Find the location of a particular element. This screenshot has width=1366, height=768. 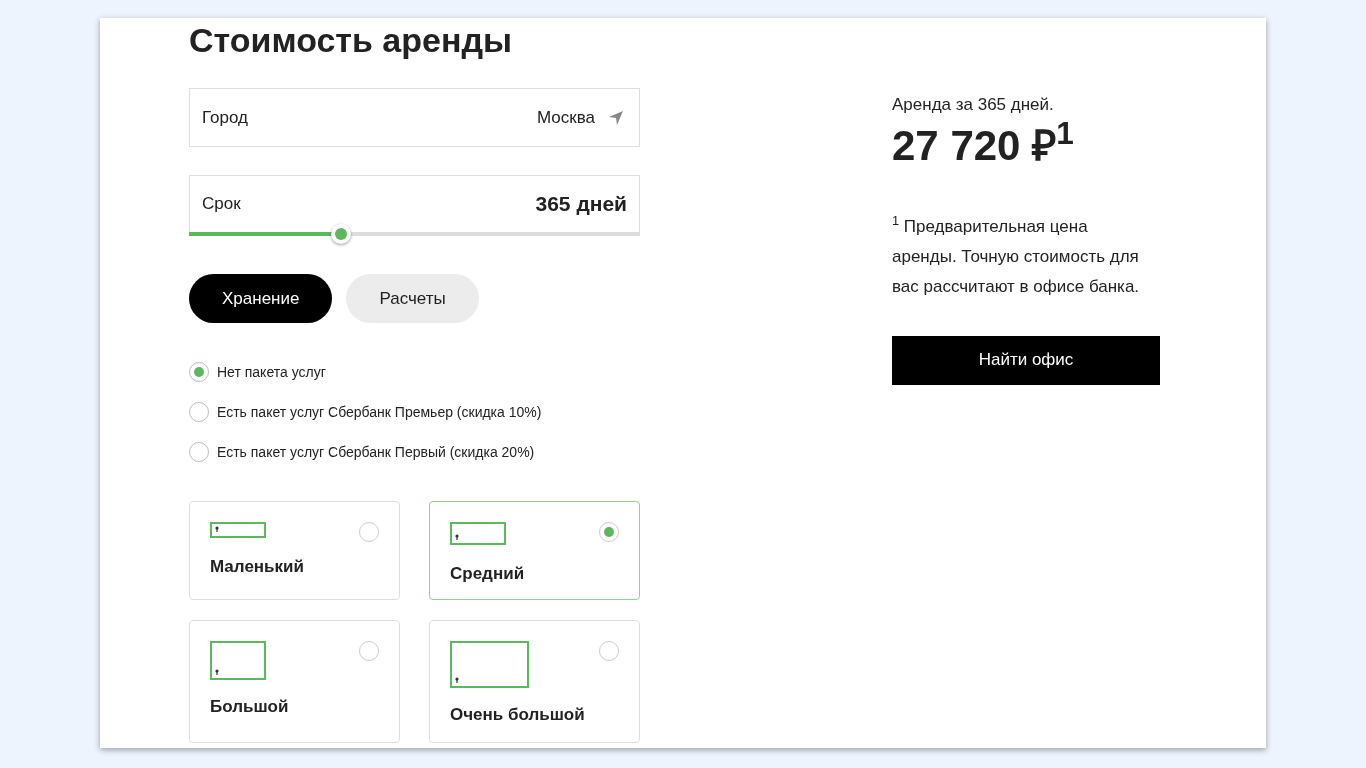

size-label: Большой is located at coordinates (250, 707).